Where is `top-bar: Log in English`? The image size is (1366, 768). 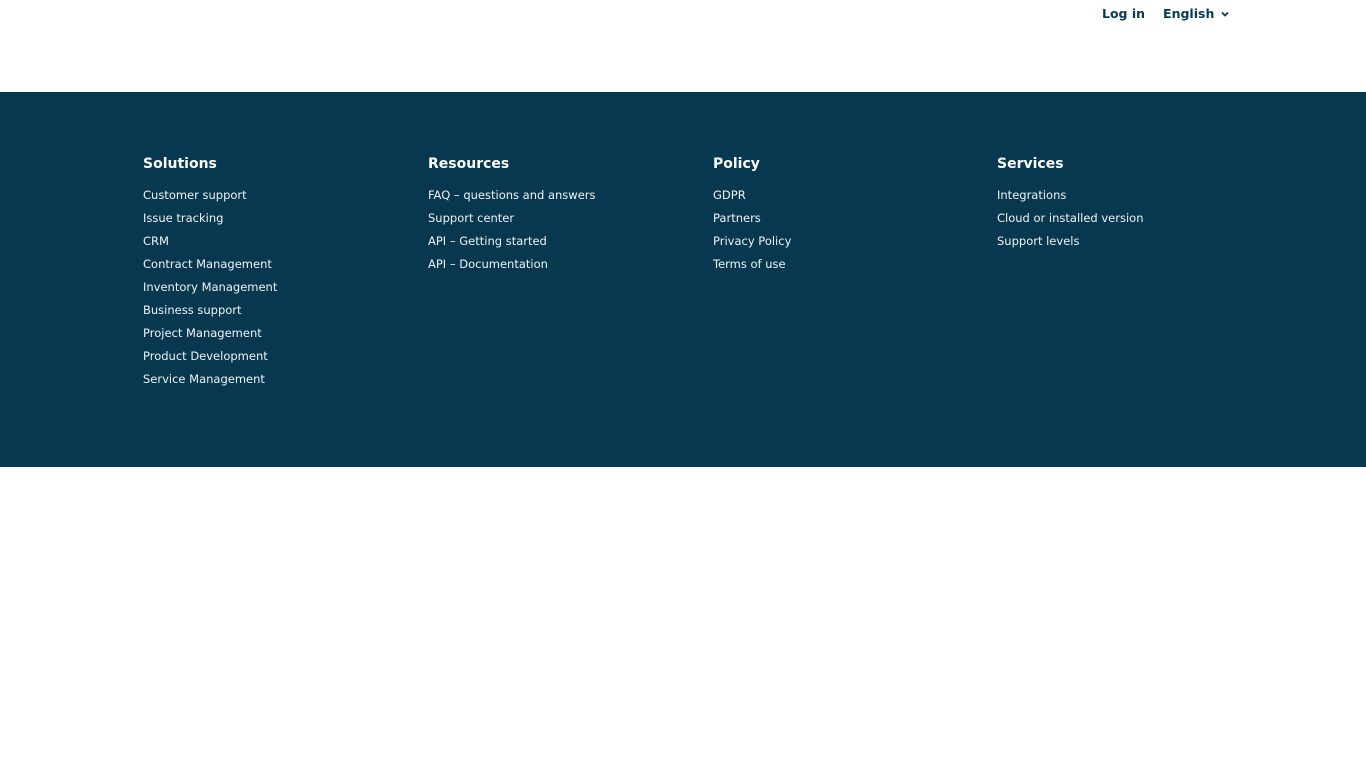 top-bar: Log in English is located at coordinates (683, 46).